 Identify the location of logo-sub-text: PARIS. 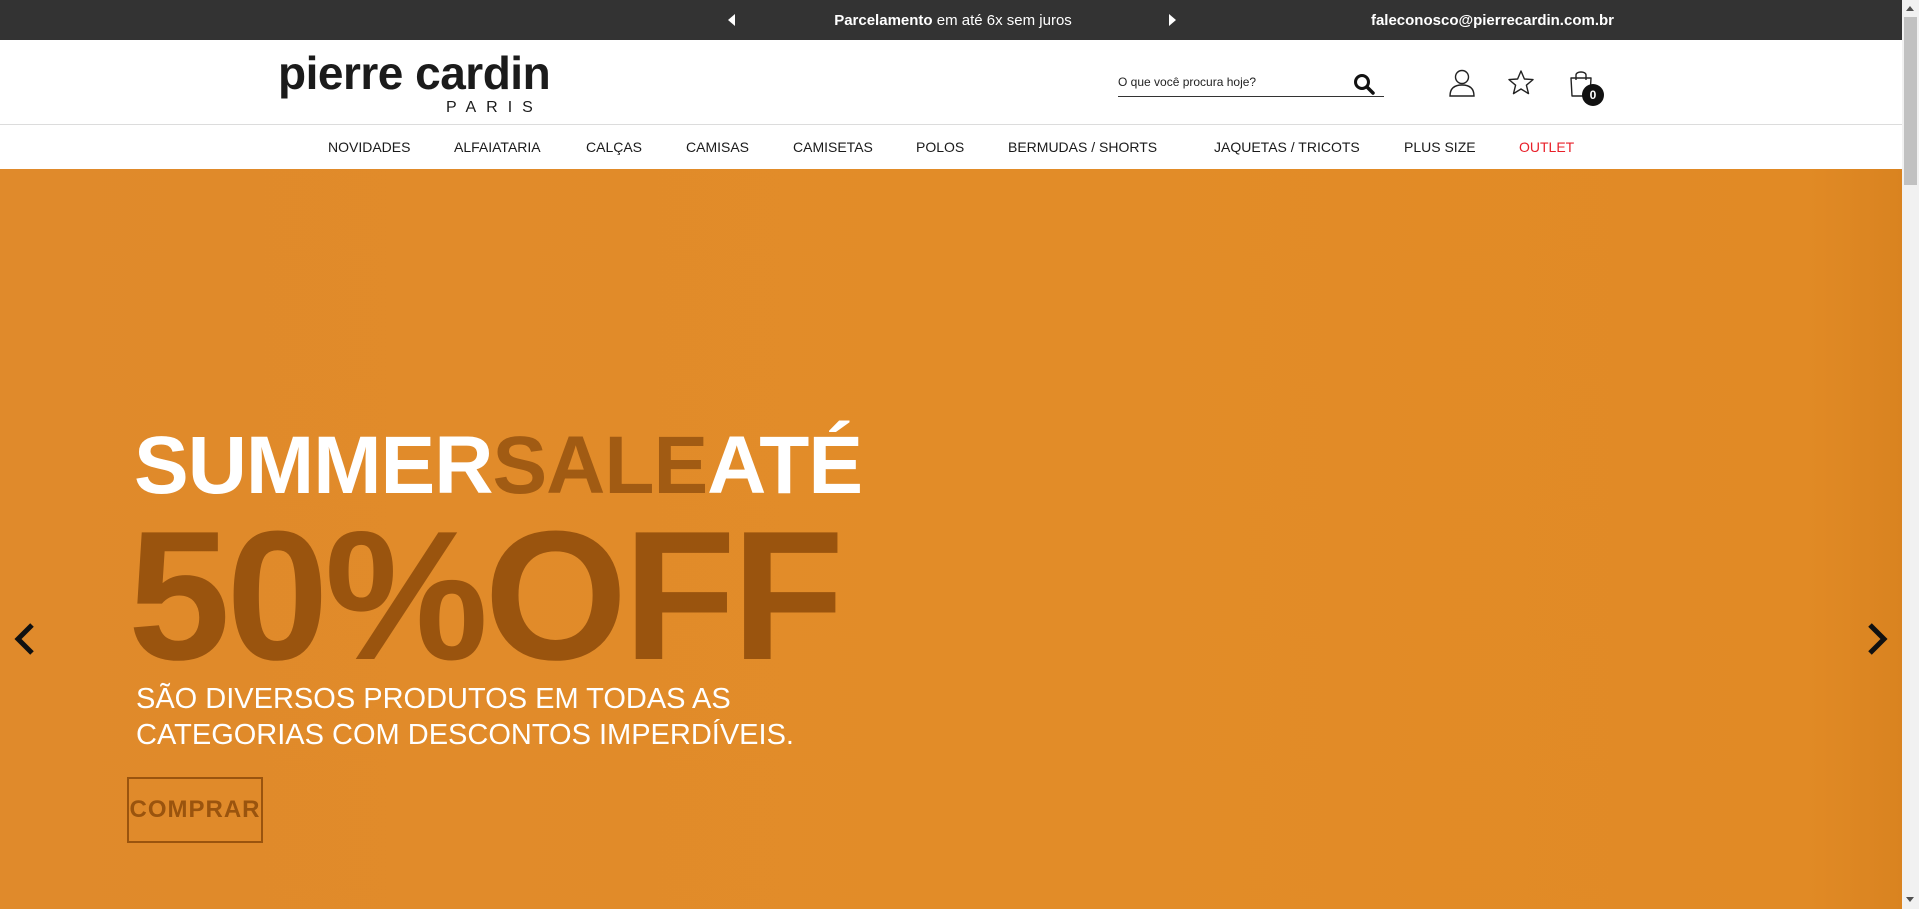
(494, 107).